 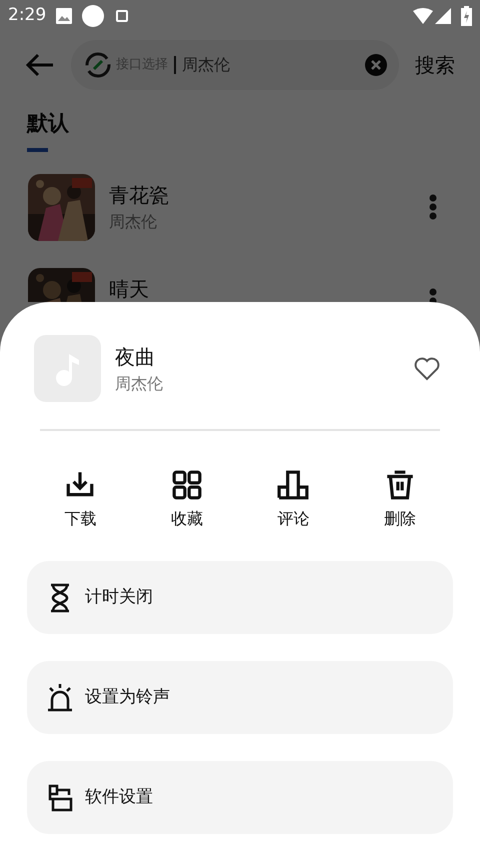 I want to click on heart-icon, so click(x=427, y=368).